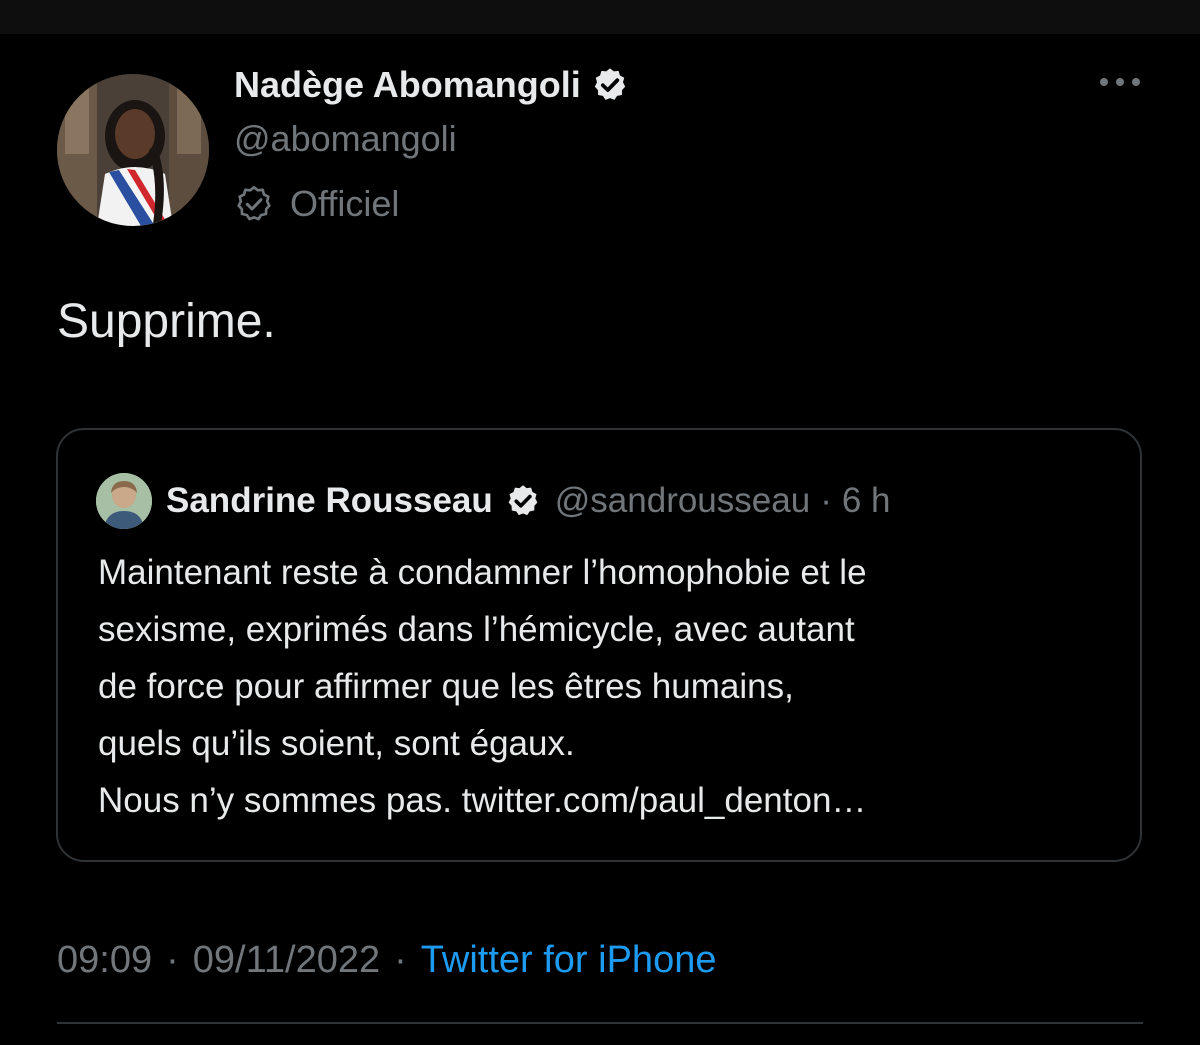 This screenshot has height=1045, width=1200. What do you see at coordinates (286, 960) in the screenshot?
I see `tweet-date: 09/11/2022` at bounding box center [286, 960].